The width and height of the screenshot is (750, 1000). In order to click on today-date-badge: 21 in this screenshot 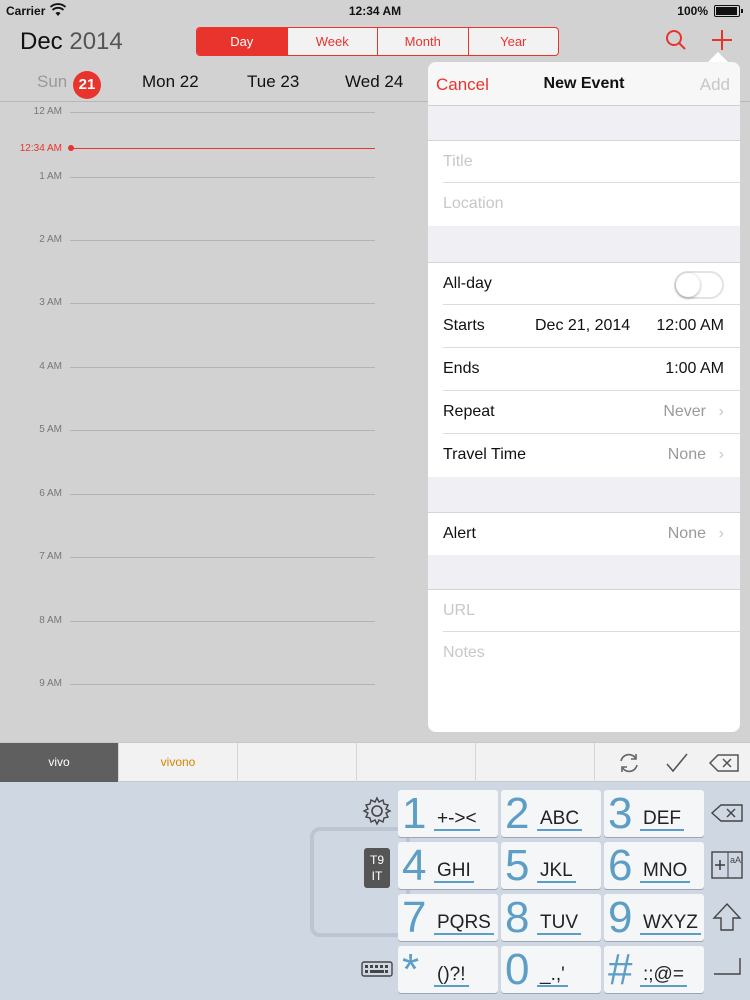, I will do `click(87, 85)`.